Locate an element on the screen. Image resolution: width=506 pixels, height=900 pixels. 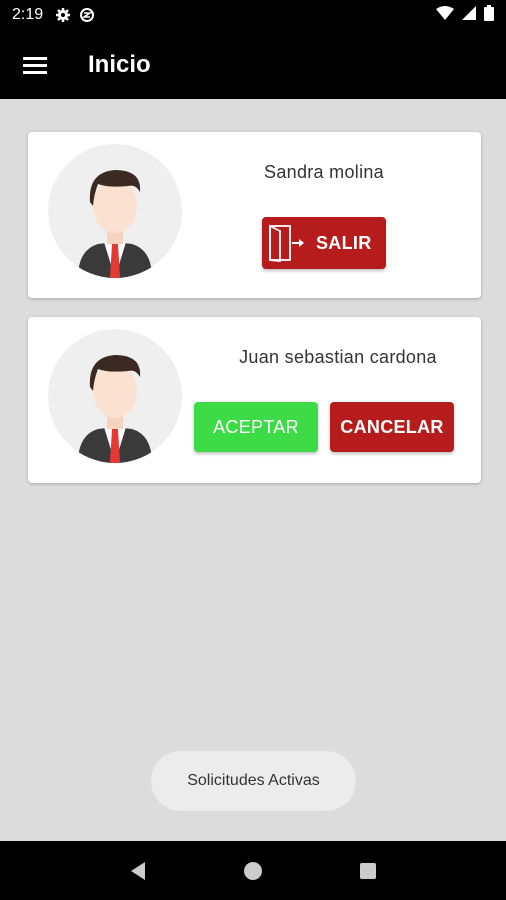
exit-button: SALIR is located at coordinates (324, 243).